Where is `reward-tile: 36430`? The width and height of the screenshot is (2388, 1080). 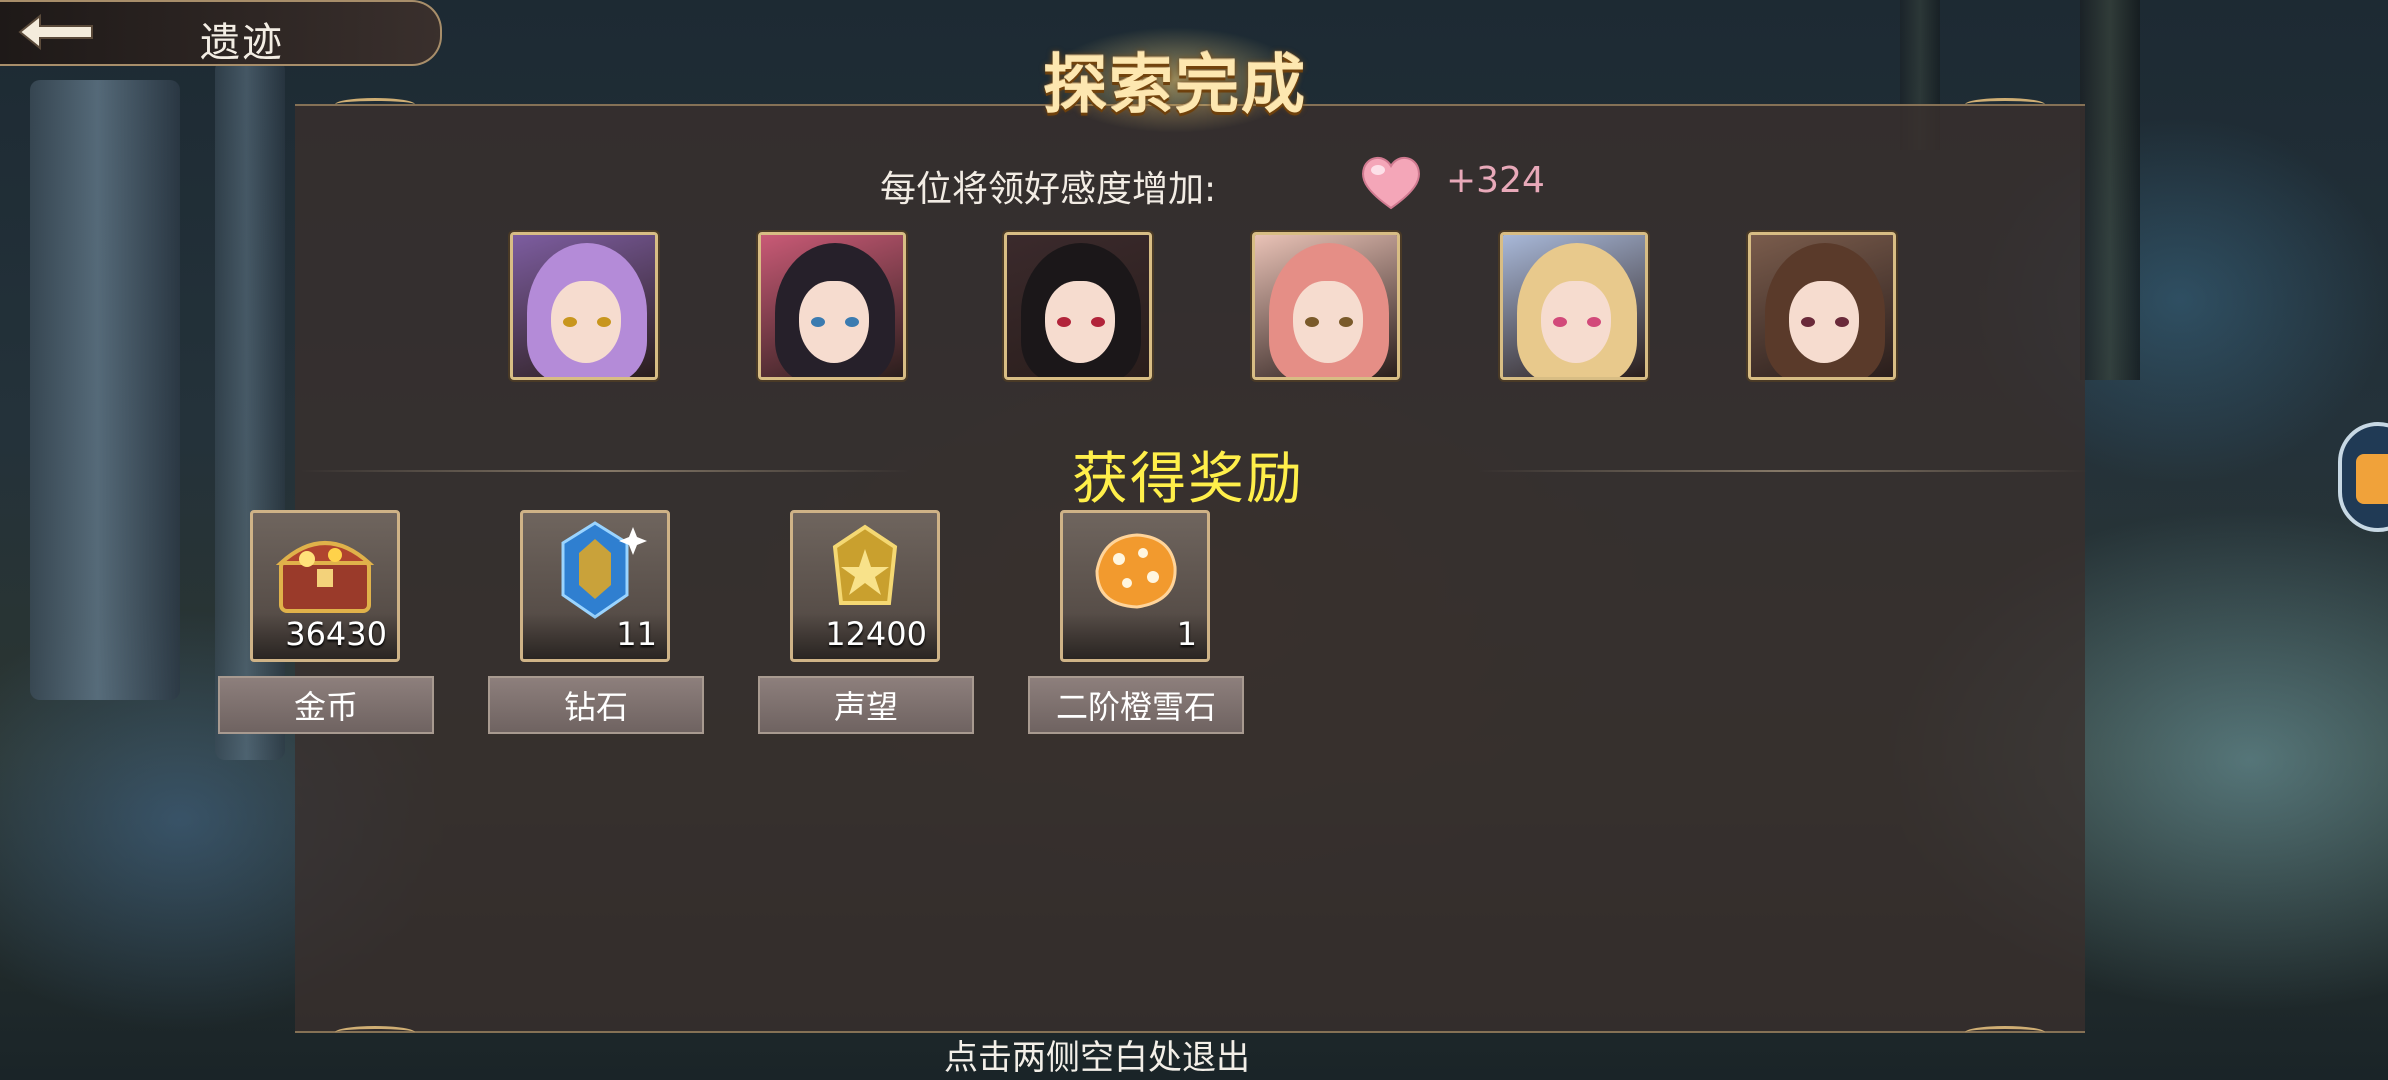
reward-tile: 36430 is located at coordinates (325, 586).